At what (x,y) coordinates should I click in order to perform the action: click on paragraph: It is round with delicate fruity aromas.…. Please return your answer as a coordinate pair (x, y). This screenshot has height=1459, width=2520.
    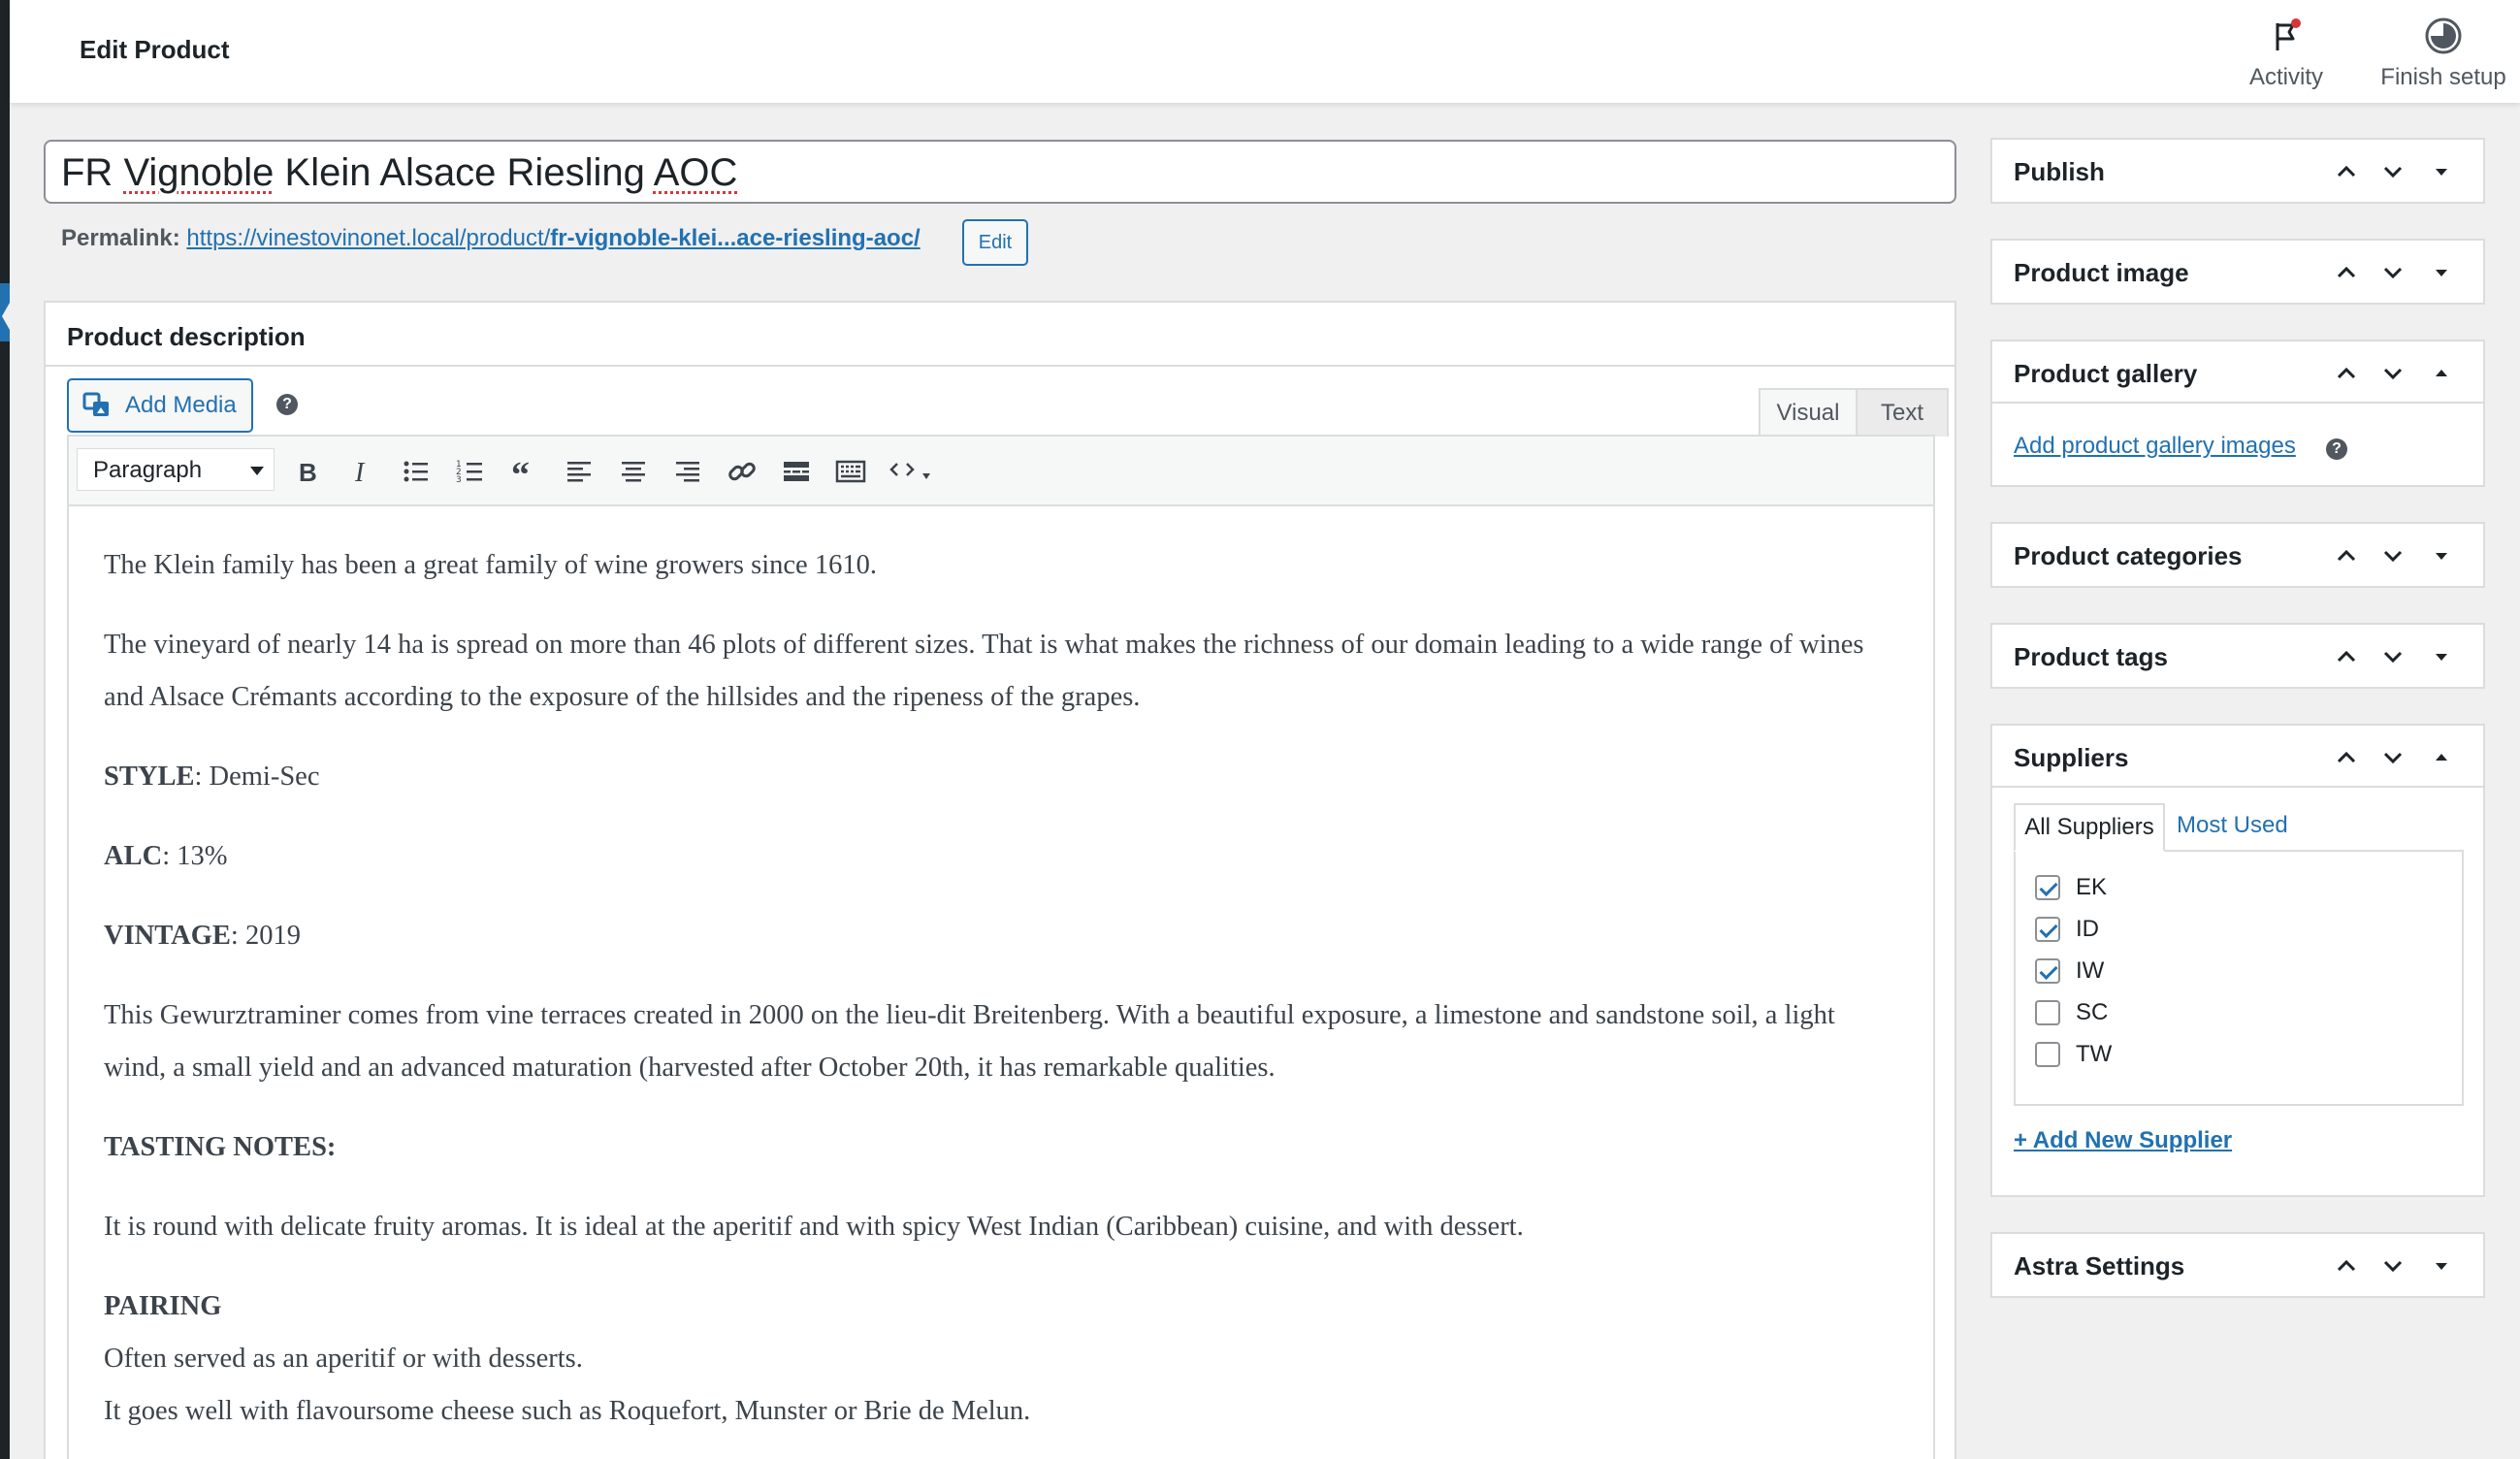
    Looking at the image, I should click on (814, 1227).